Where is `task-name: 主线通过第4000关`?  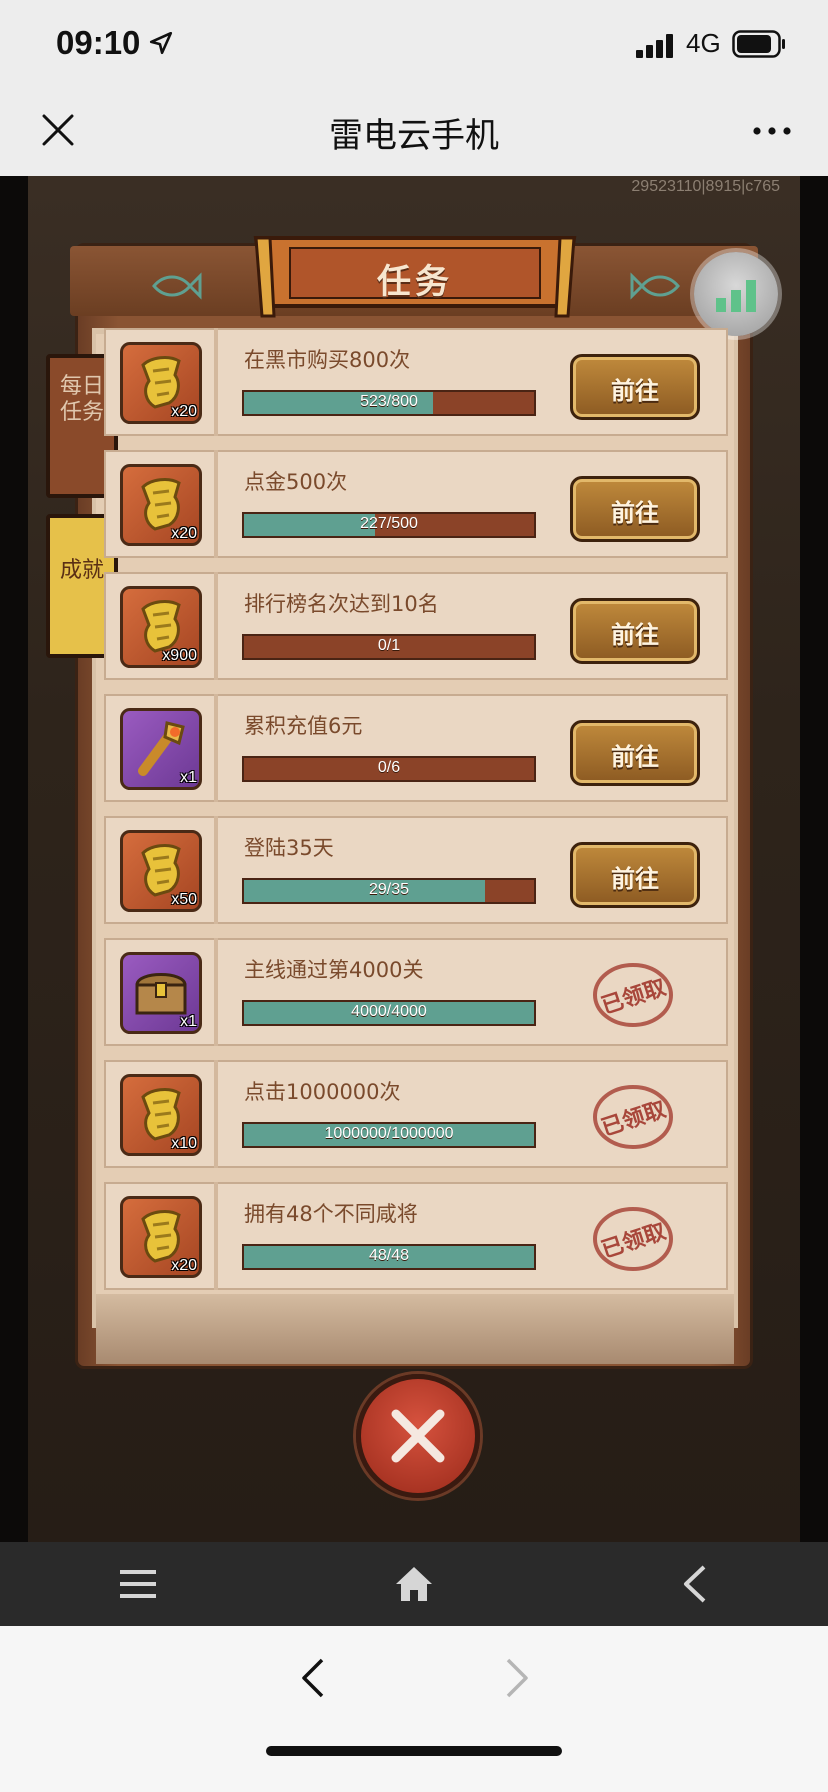
task-name: 主线通过第4000关 is located at coordinates (334, 970).